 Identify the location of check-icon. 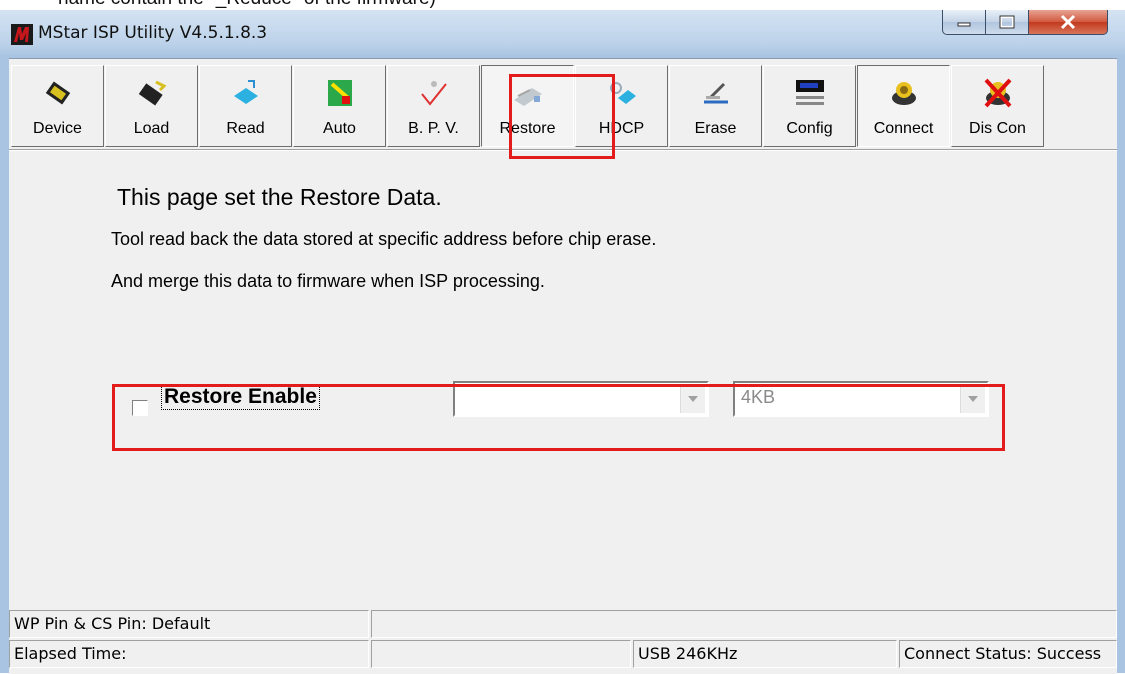
(433, 93).